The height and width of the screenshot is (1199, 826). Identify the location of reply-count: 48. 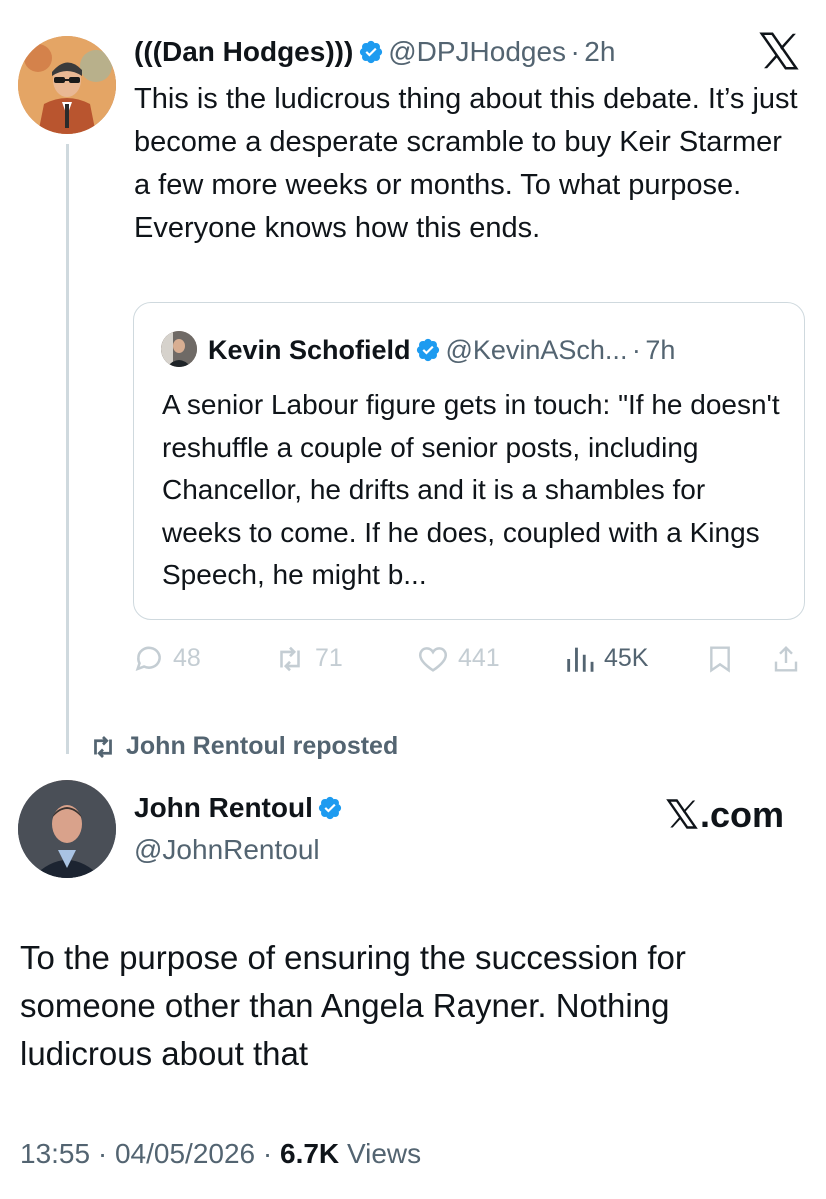
(186, 658).